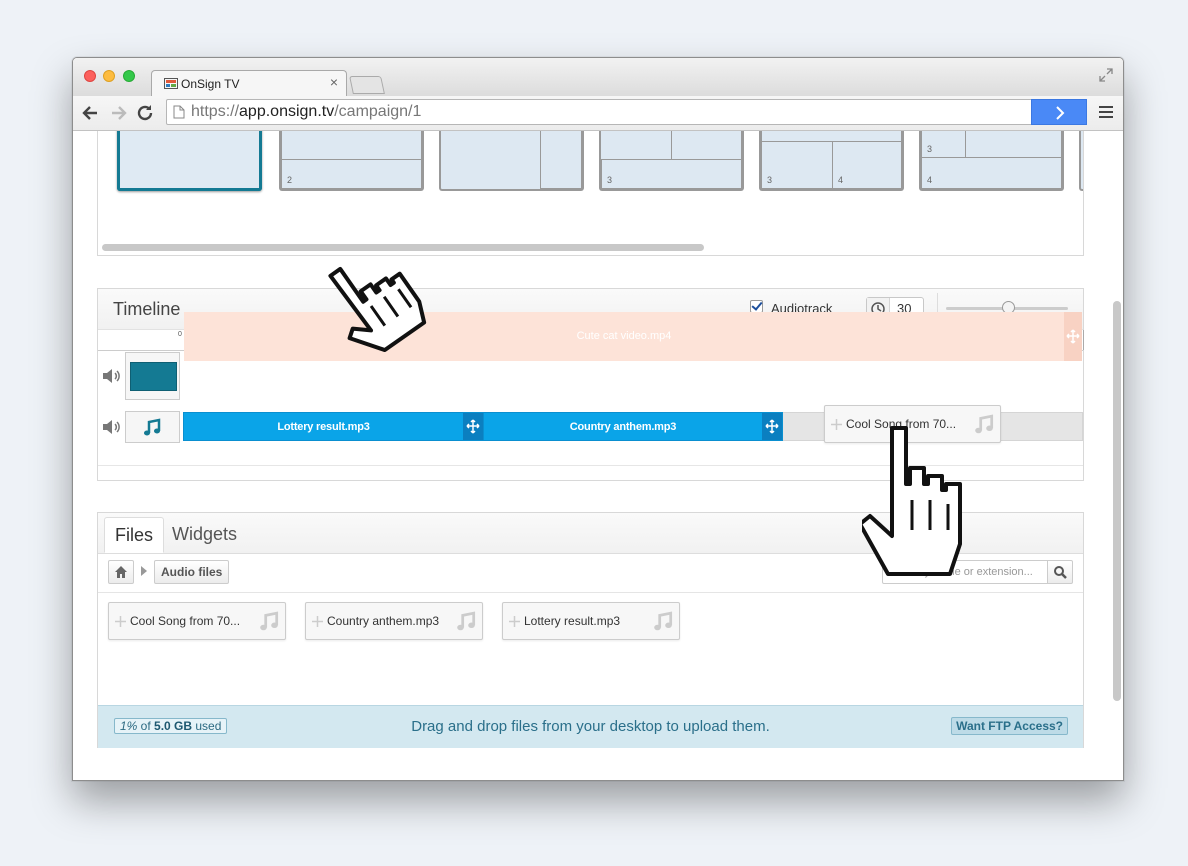 Image resolution: width=1188 pixels, height=866 pixels. What do you see at coordinates (192, 572) in the screenshot?
I see `breadcrumb-audio-files: Audio files` at bounding box center [192, 572].